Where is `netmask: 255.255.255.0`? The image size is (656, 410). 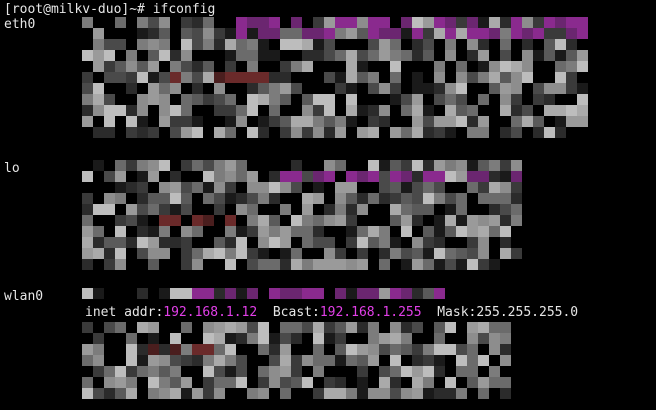
netmask: 255.255.255.0 is located at coordinates (527, 312).